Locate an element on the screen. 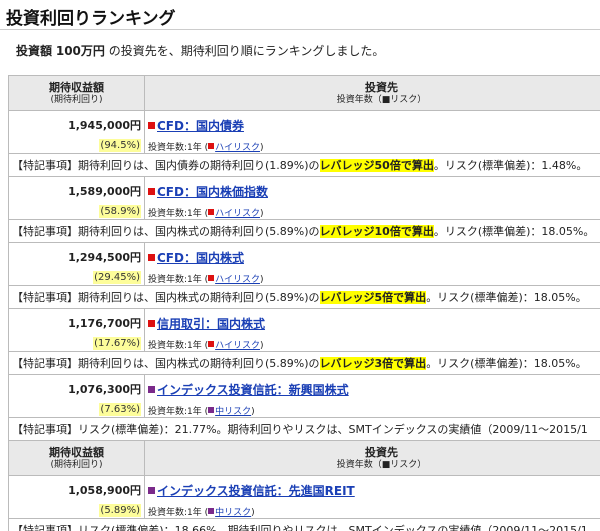 The width and height of the screenshot is (600, 531). investment-link: 信用取引：国内株式 is located at coordinates (374, 320).